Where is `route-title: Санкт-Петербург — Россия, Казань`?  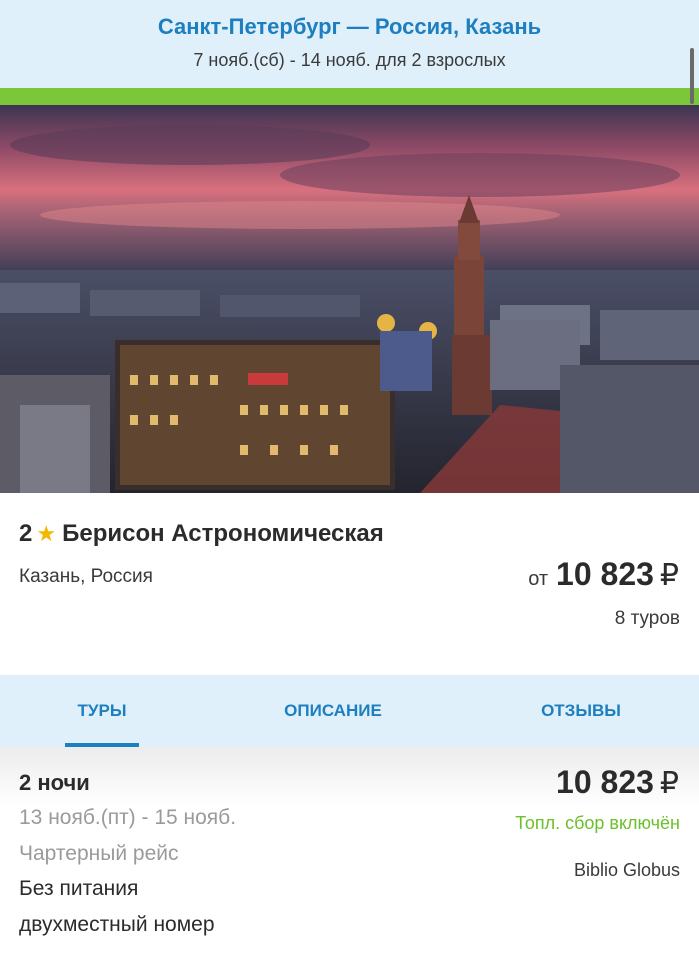 route-title: Санкт-Петербург — Россия, Казань is located at coordinates (349, 26).